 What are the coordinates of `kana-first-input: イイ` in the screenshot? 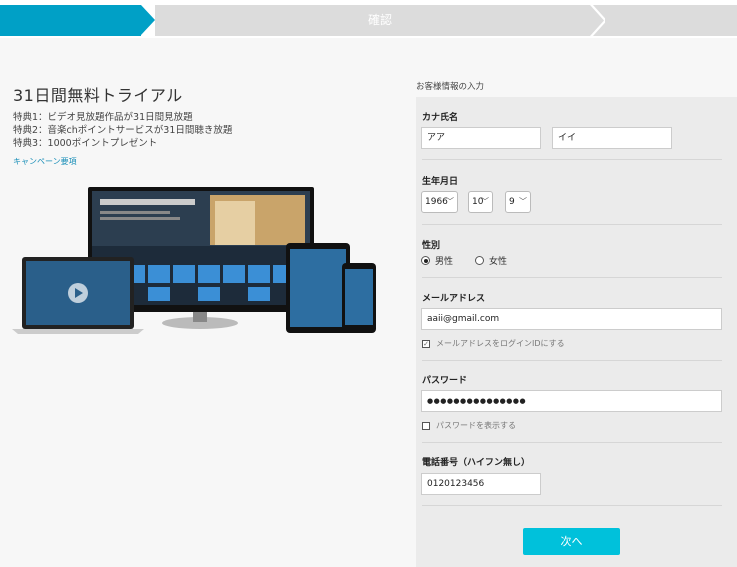 It's located at (612, 138).